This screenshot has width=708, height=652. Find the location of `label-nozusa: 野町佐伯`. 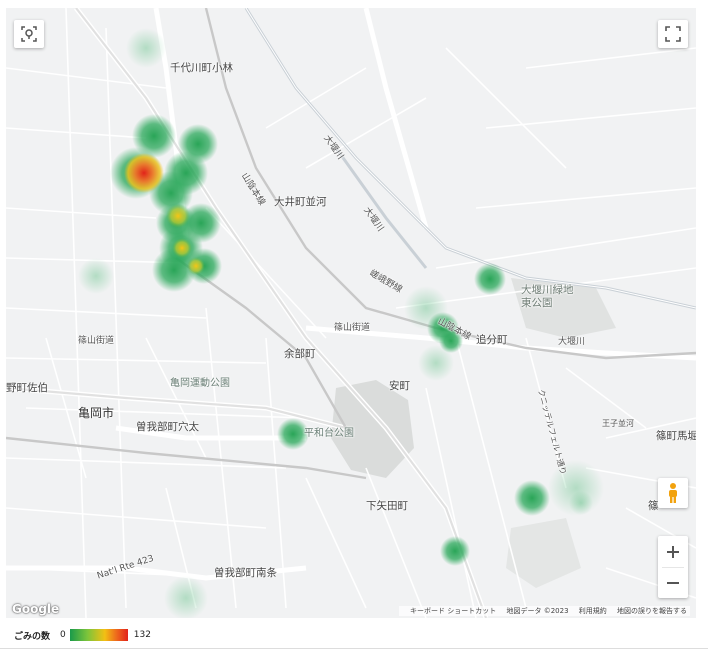

label-nozusa: 野町佐伯 is located at coordinates (27, 388).